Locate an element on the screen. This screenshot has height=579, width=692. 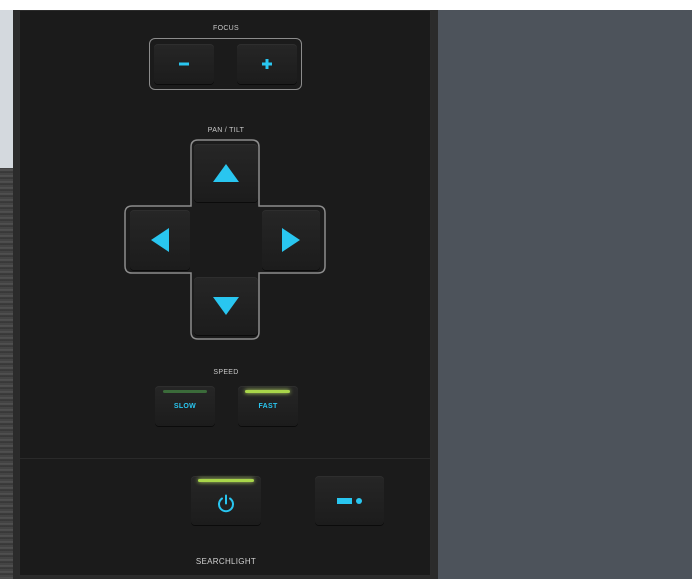
speed-fast-label: FAST is located at coordinates (268, 406).